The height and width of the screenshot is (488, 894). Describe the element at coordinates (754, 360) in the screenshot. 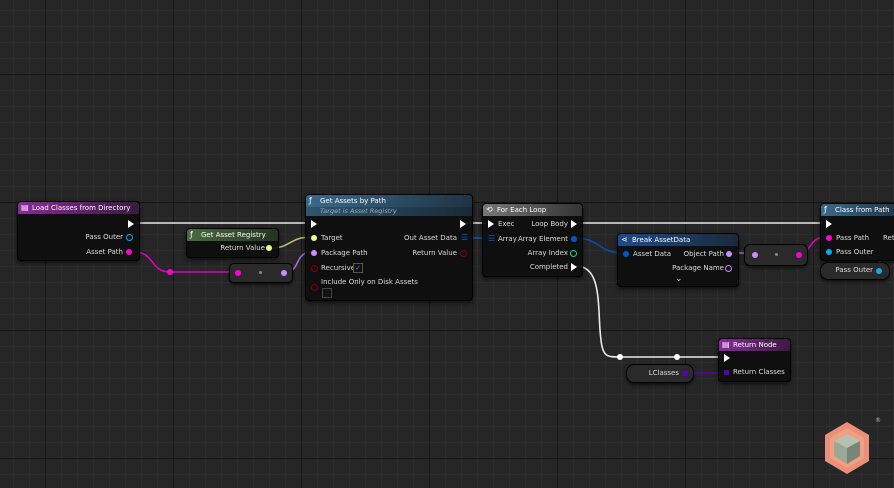

I see `return-node: ▤ Return Node Return Classes` at that location.